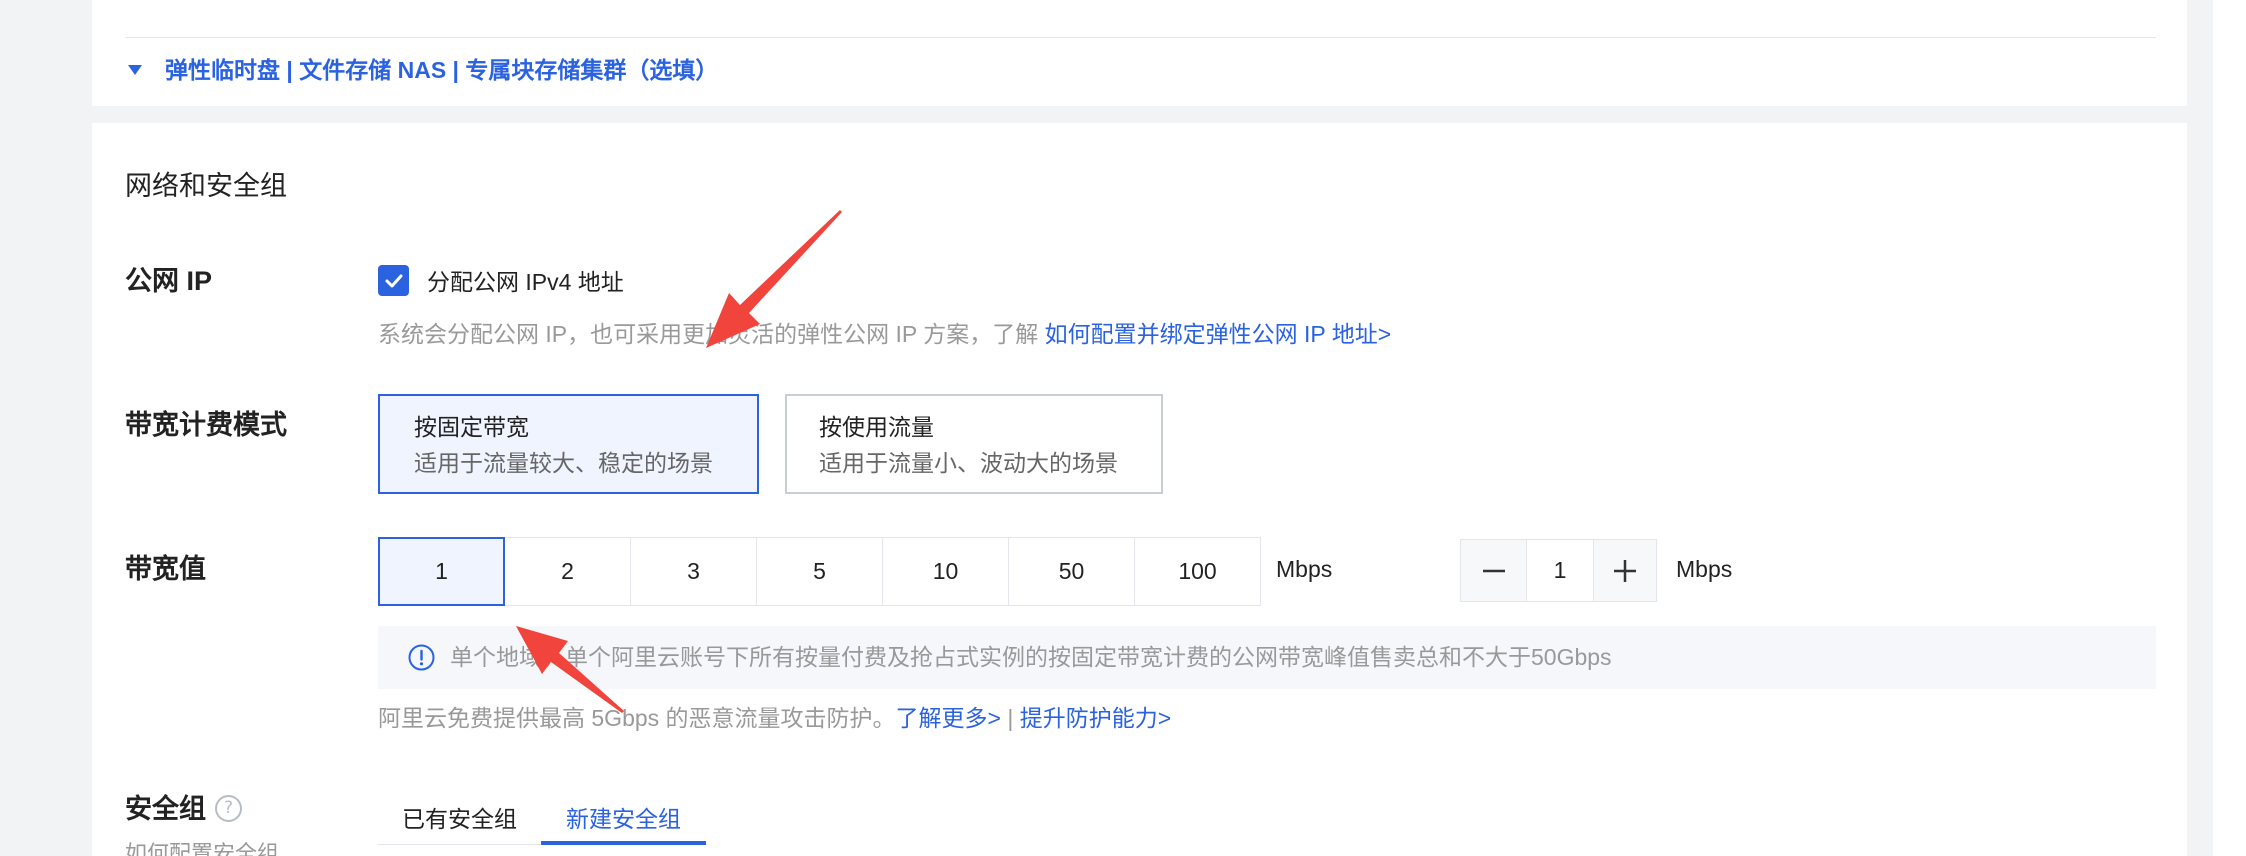 The height and width of the screenshot is (856, 2246). What do you see at coordinates (567, 571) in the screenshot?
I see `bandwidth-preset-button: 2` at bounding box center [567, 571].